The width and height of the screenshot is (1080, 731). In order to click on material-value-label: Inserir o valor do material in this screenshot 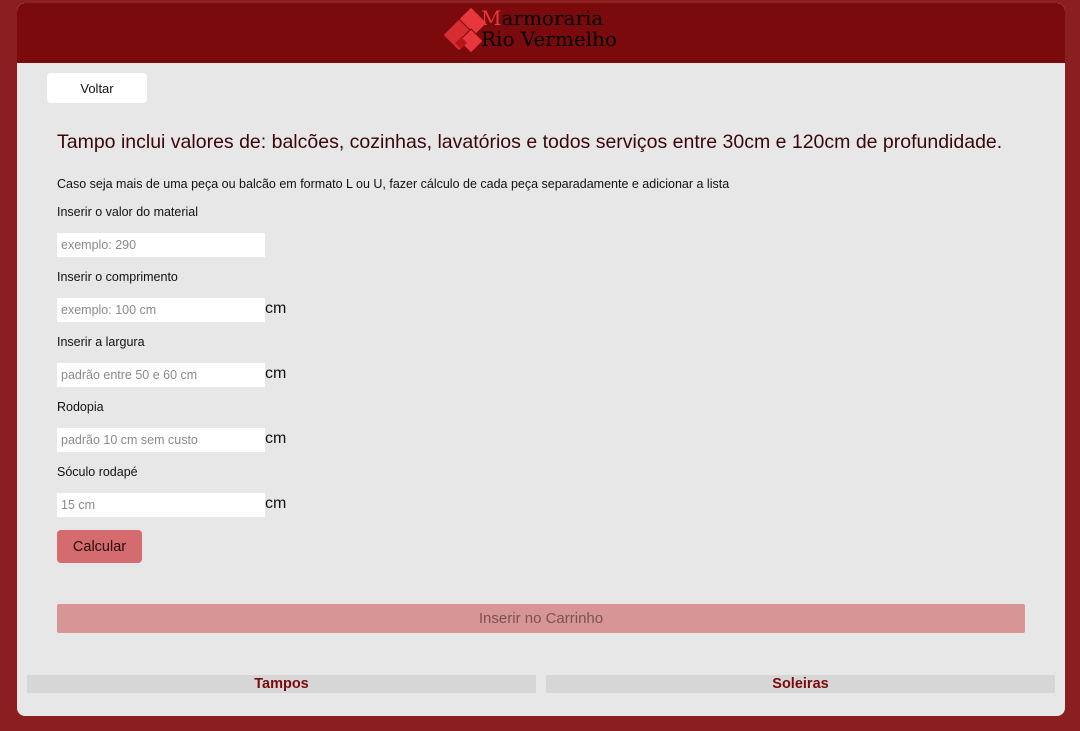, I will do `click(128, 212)`.